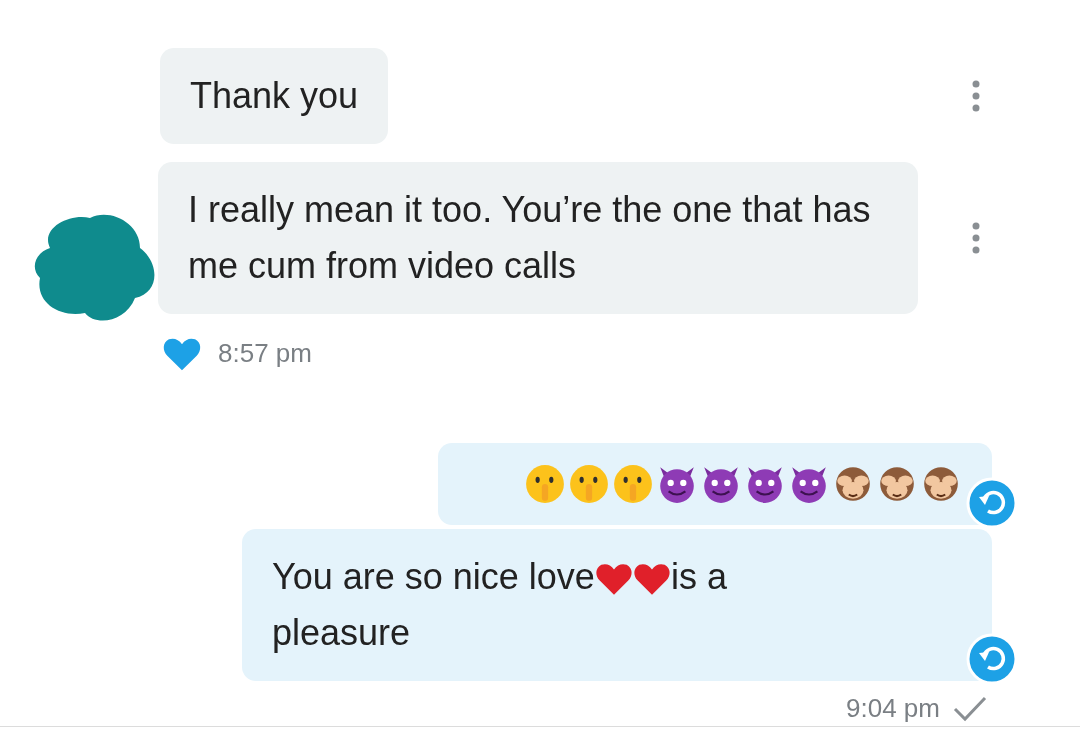 The image size is (1080, 752). What do you see at coordinates (893, 708) in the screenshot?
I see `message-time: 9:04 pm` at bounding box center [893, 708].